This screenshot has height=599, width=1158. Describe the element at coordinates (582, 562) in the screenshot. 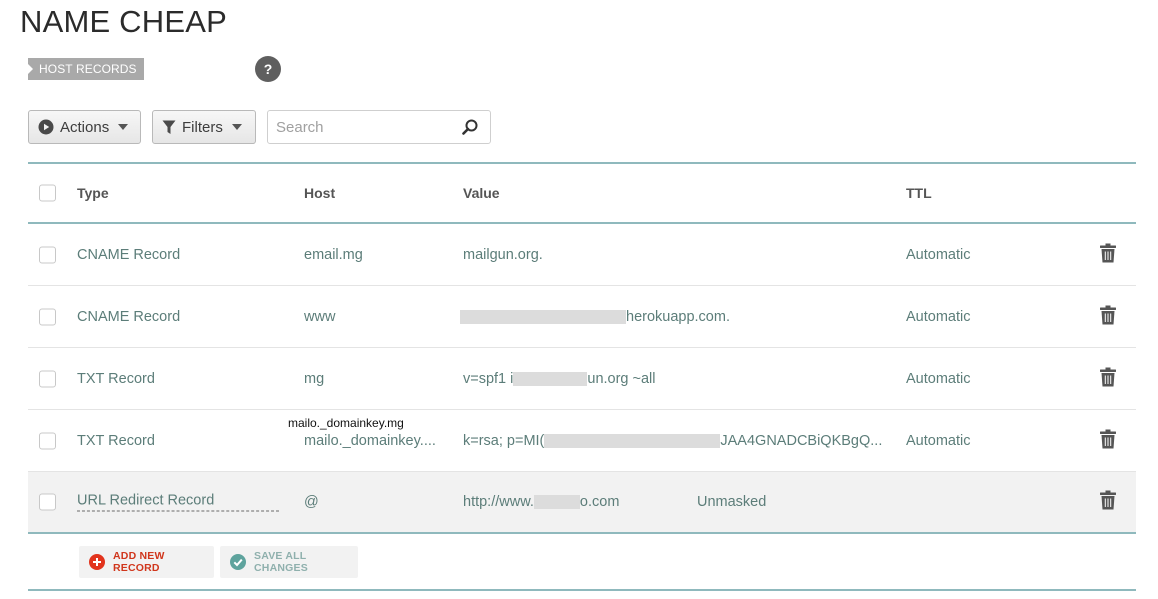

I see `table-footer: ADD NEW RECORD SAVE ALL CHANGES` at that location.